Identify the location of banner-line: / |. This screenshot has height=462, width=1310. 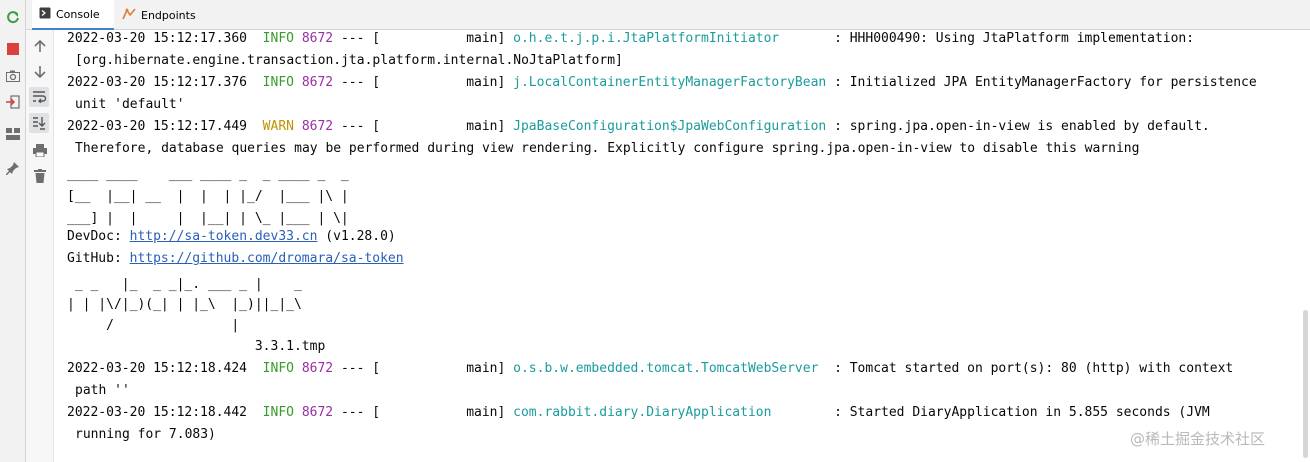
(153, 325).